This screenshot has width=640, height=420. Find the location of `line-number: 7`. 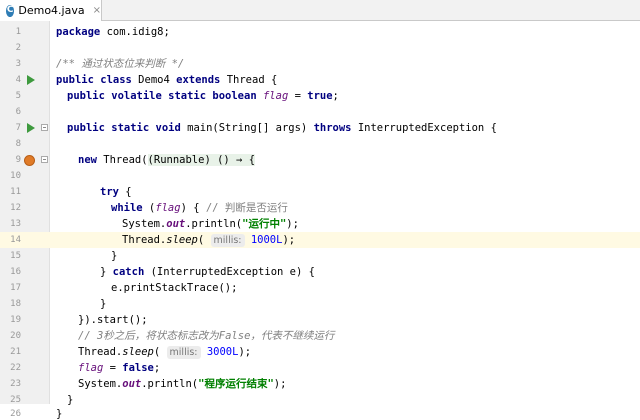

line-number: 7 is located at coordinates (18, 128).